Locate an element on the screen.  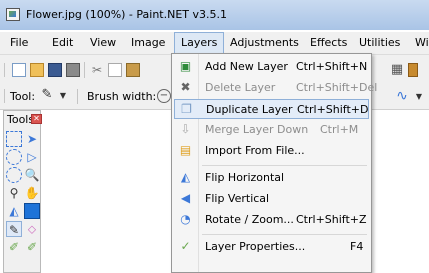
tools-panel: Tools ✕ ➤ ▷ 🔍 ⚲ ✋ ◭ ✎ ⬦ ✐ ✐ is located at coordinates (22, 191).